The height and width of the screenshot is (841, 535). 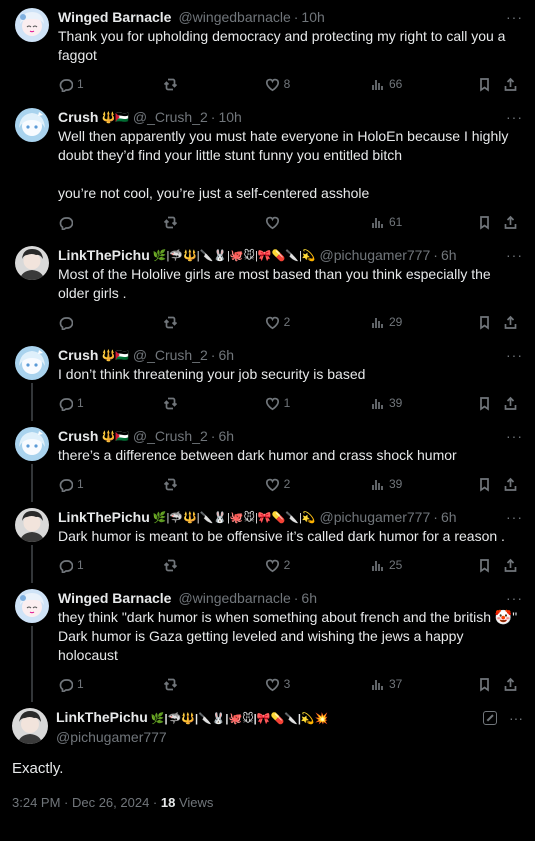 I want to click on like-button: 3, so click(x=317, y=684).